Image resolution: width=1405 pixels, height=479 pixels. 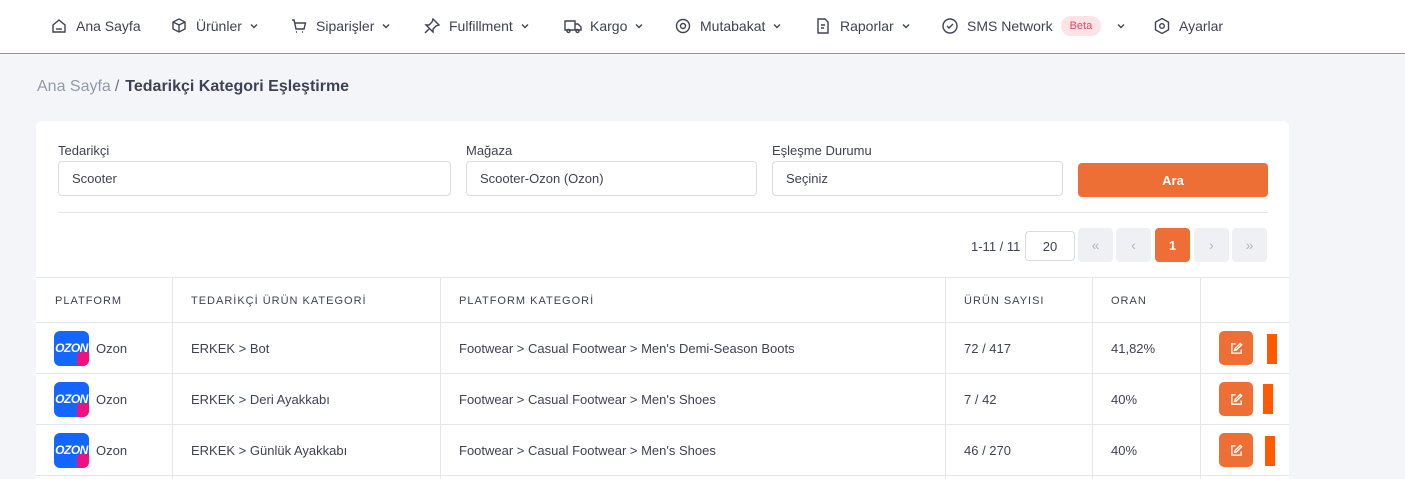 What do you see at coordinates (573, 26) in the screenshot?
I see `truck-icon` at bounding box center [573, 26].